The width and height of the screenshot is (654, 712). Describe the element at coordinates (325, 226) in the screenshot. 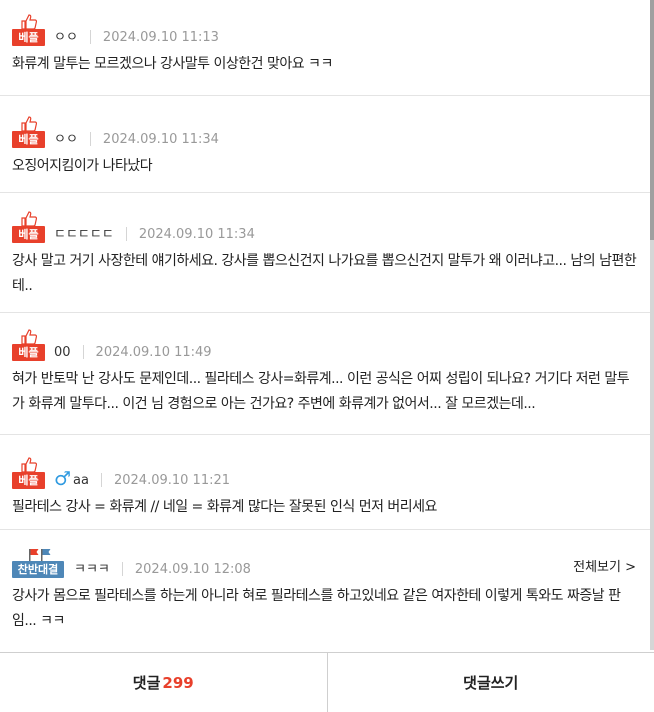

I see `comment-meta: 베플 ㄷㄷㄷㄷㄷ 2024.09.10 11:34` at that location.